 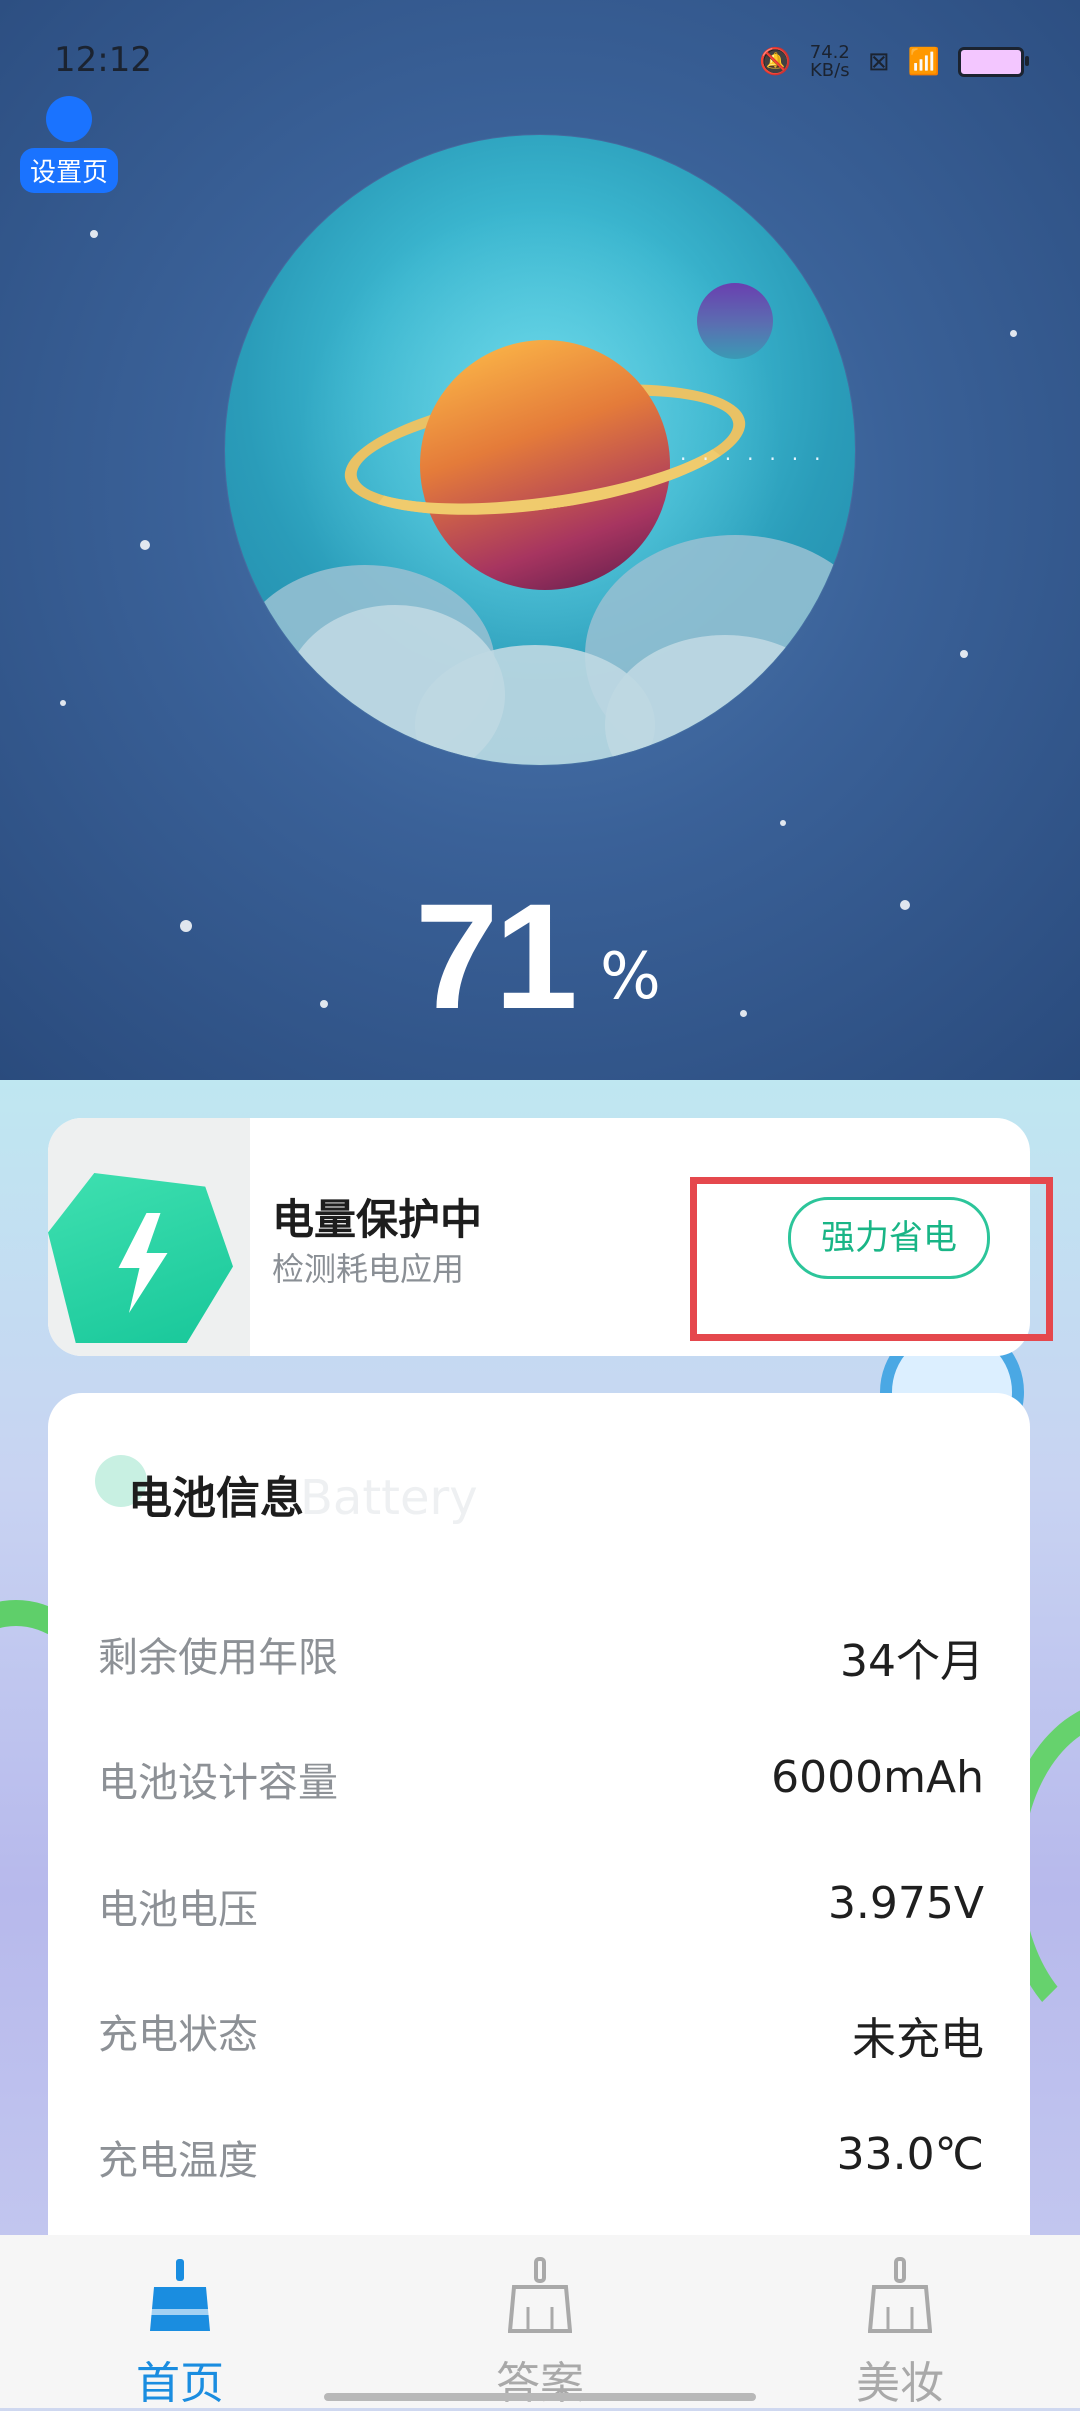 I want to click on row-label-charge-temp: 充电温度, so click(x=178, y=2161).